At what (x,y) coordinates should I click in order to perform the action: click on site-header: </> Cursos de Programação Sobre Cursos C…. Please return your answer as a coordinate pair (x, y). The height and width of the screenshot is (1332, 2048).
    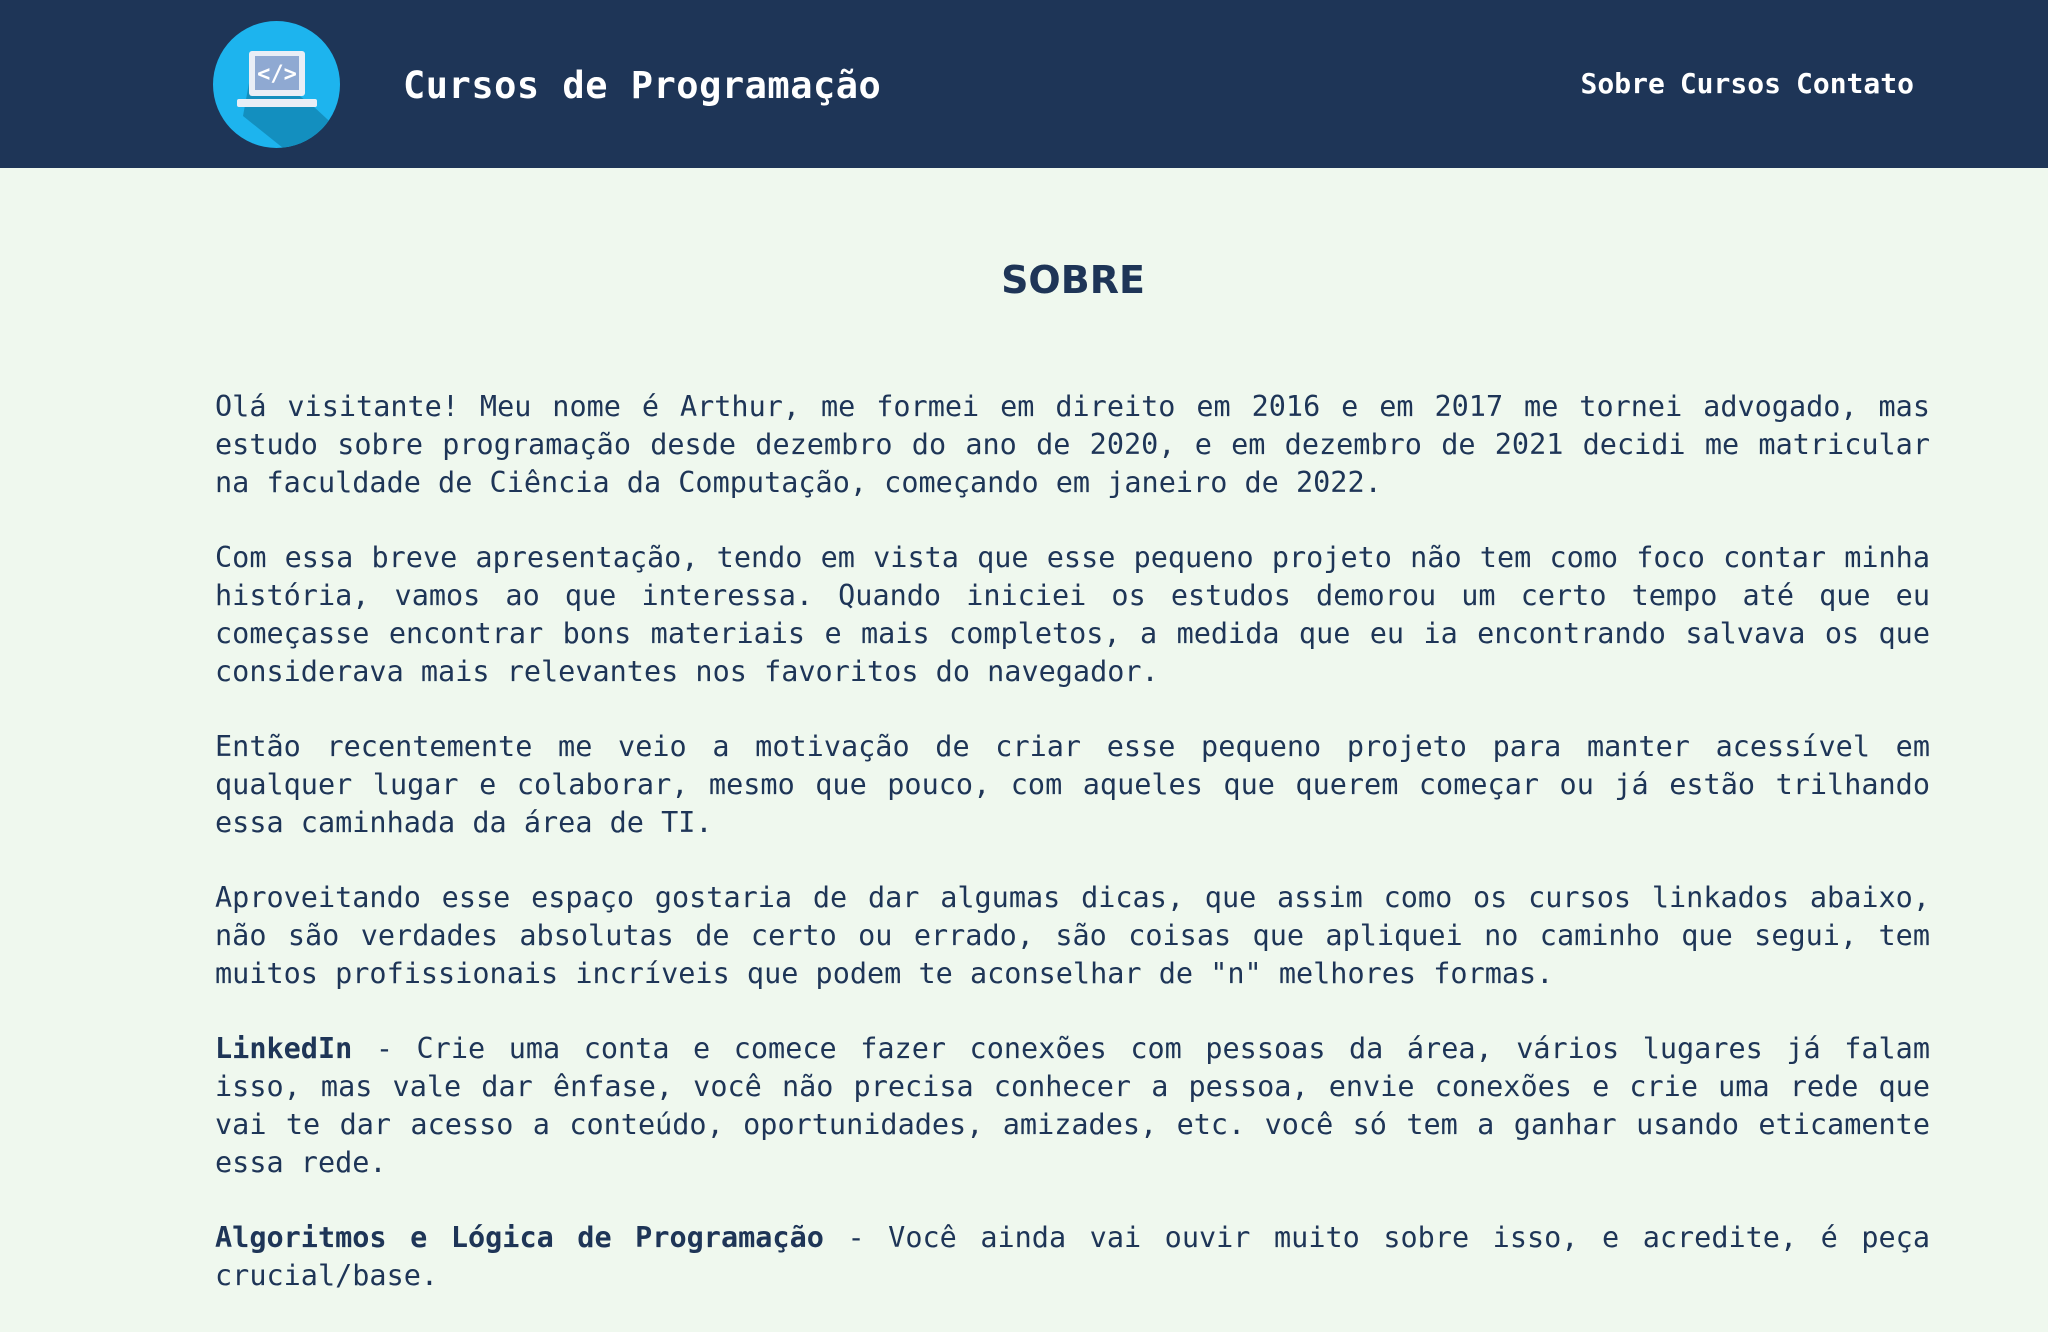
    Looking at the image, I should click on (1024, 84).